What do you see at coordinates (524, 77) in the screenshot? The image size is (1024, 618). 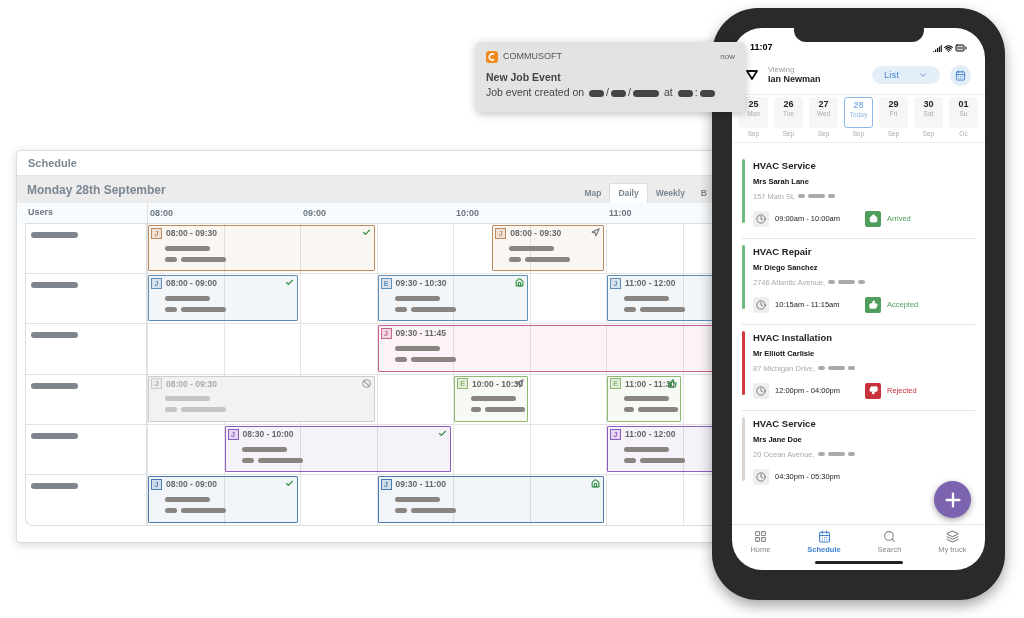 I see `notification-title: New Job Event` at bounding box center [524, 77].